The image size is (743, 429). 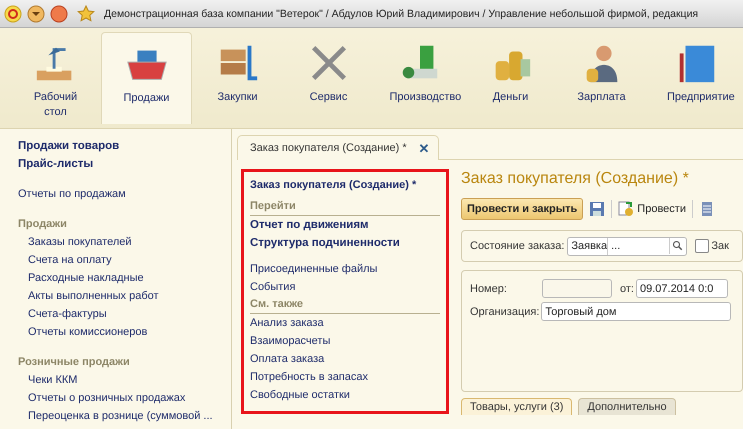 I want to click on sidebar-link: Чеки ККМ, so click(x=124, y=380).